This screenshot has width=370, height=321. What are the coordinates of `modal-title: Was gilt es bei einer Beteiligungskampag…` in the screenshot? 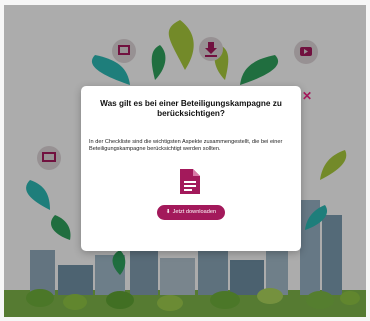 It's located at (191, 108).